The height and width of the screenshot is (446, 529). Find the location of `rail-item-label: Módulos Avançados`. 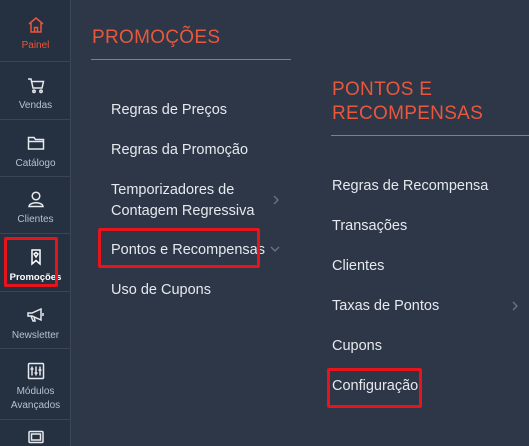

rail-item-label: Módulos Avançados is located at coordinates (35, 398).